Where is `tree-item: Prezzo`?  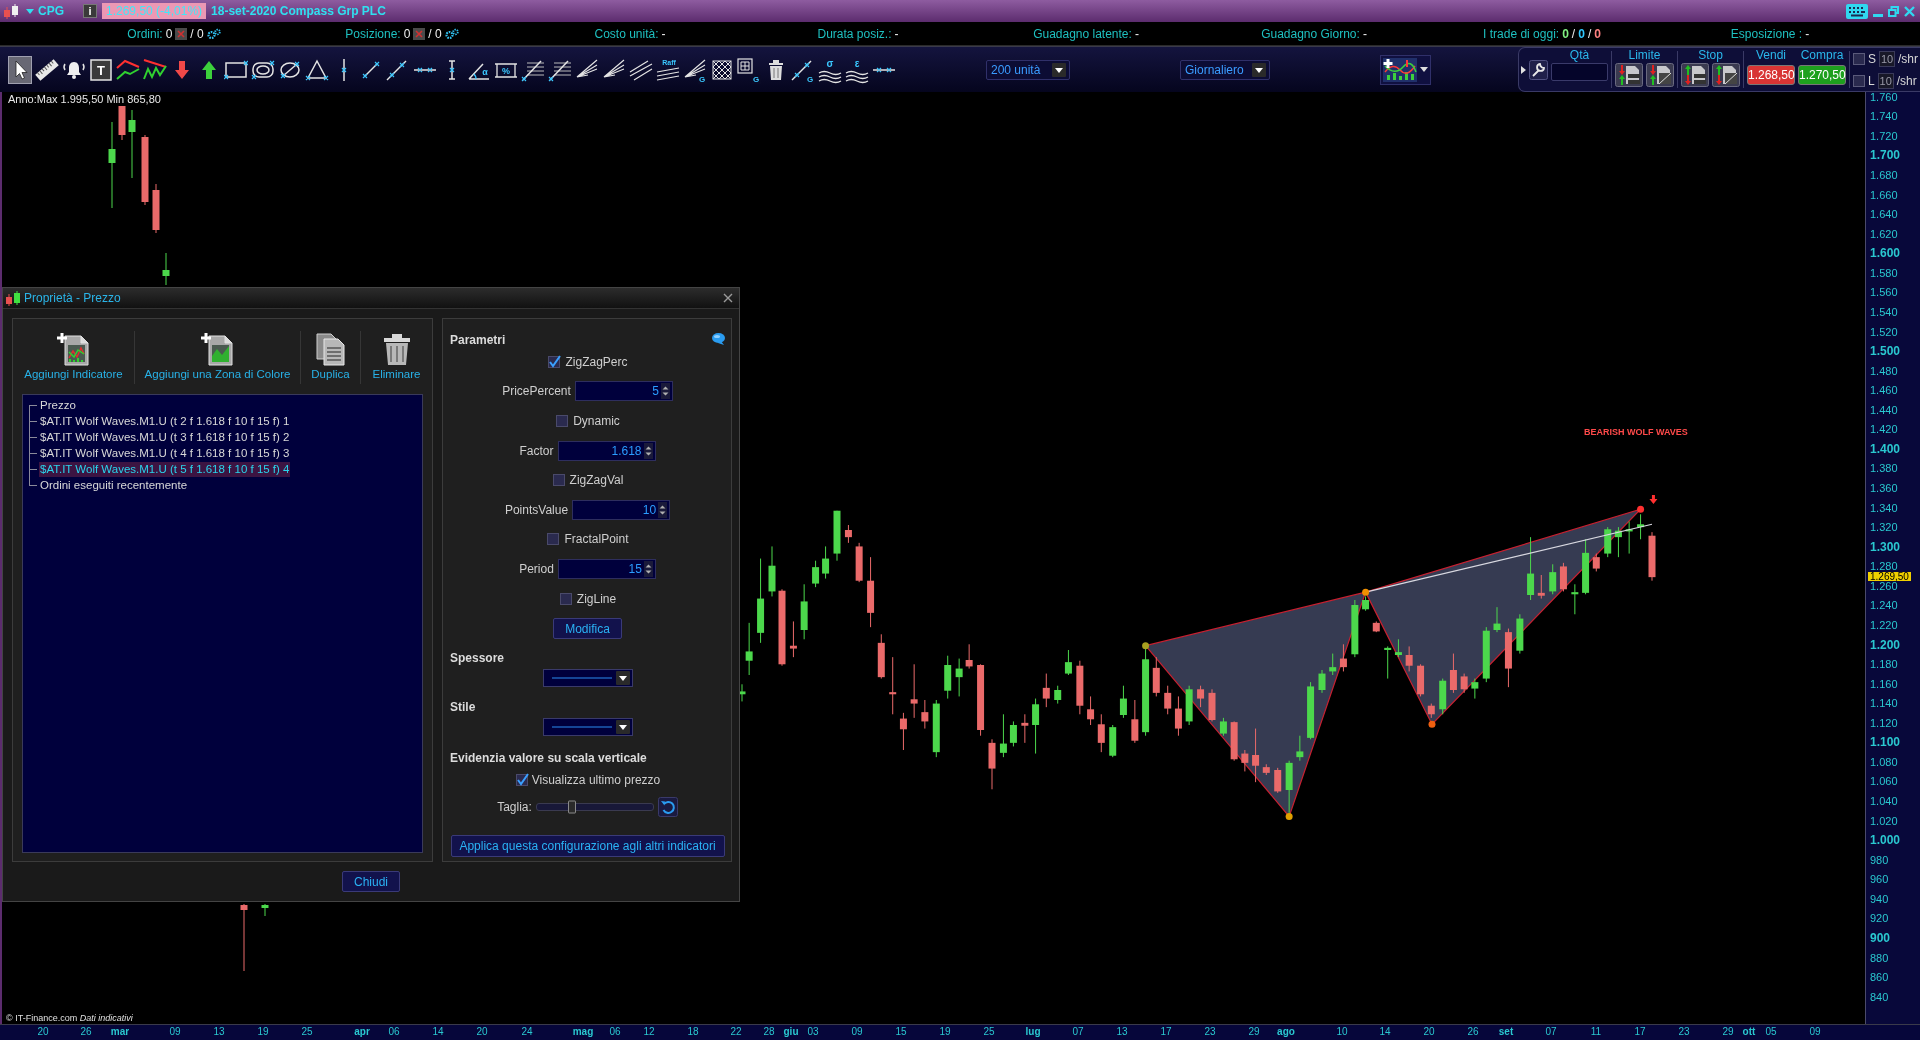 tree-item: Prezzo is located at coordinates (58, 405).